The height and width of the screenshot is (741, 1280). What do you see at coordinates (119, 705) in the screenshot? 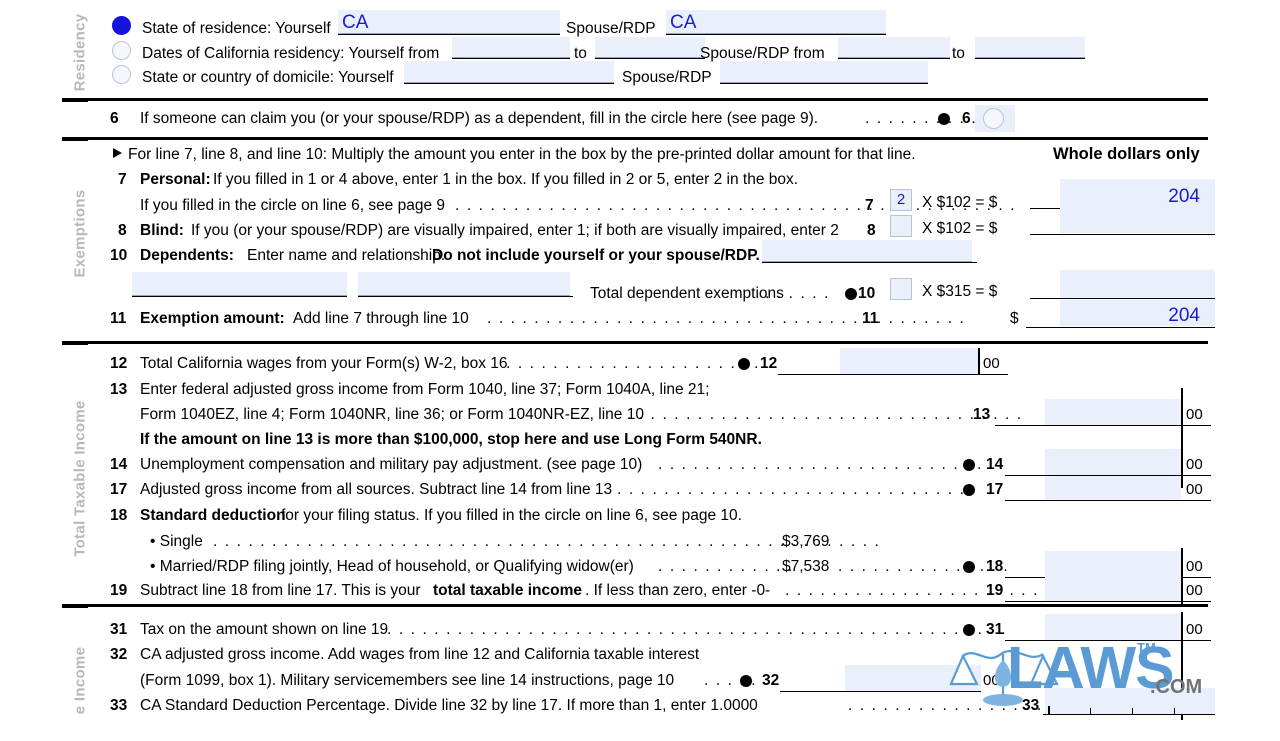
I see `line33-number: 33` at bounding box center [119, 705].